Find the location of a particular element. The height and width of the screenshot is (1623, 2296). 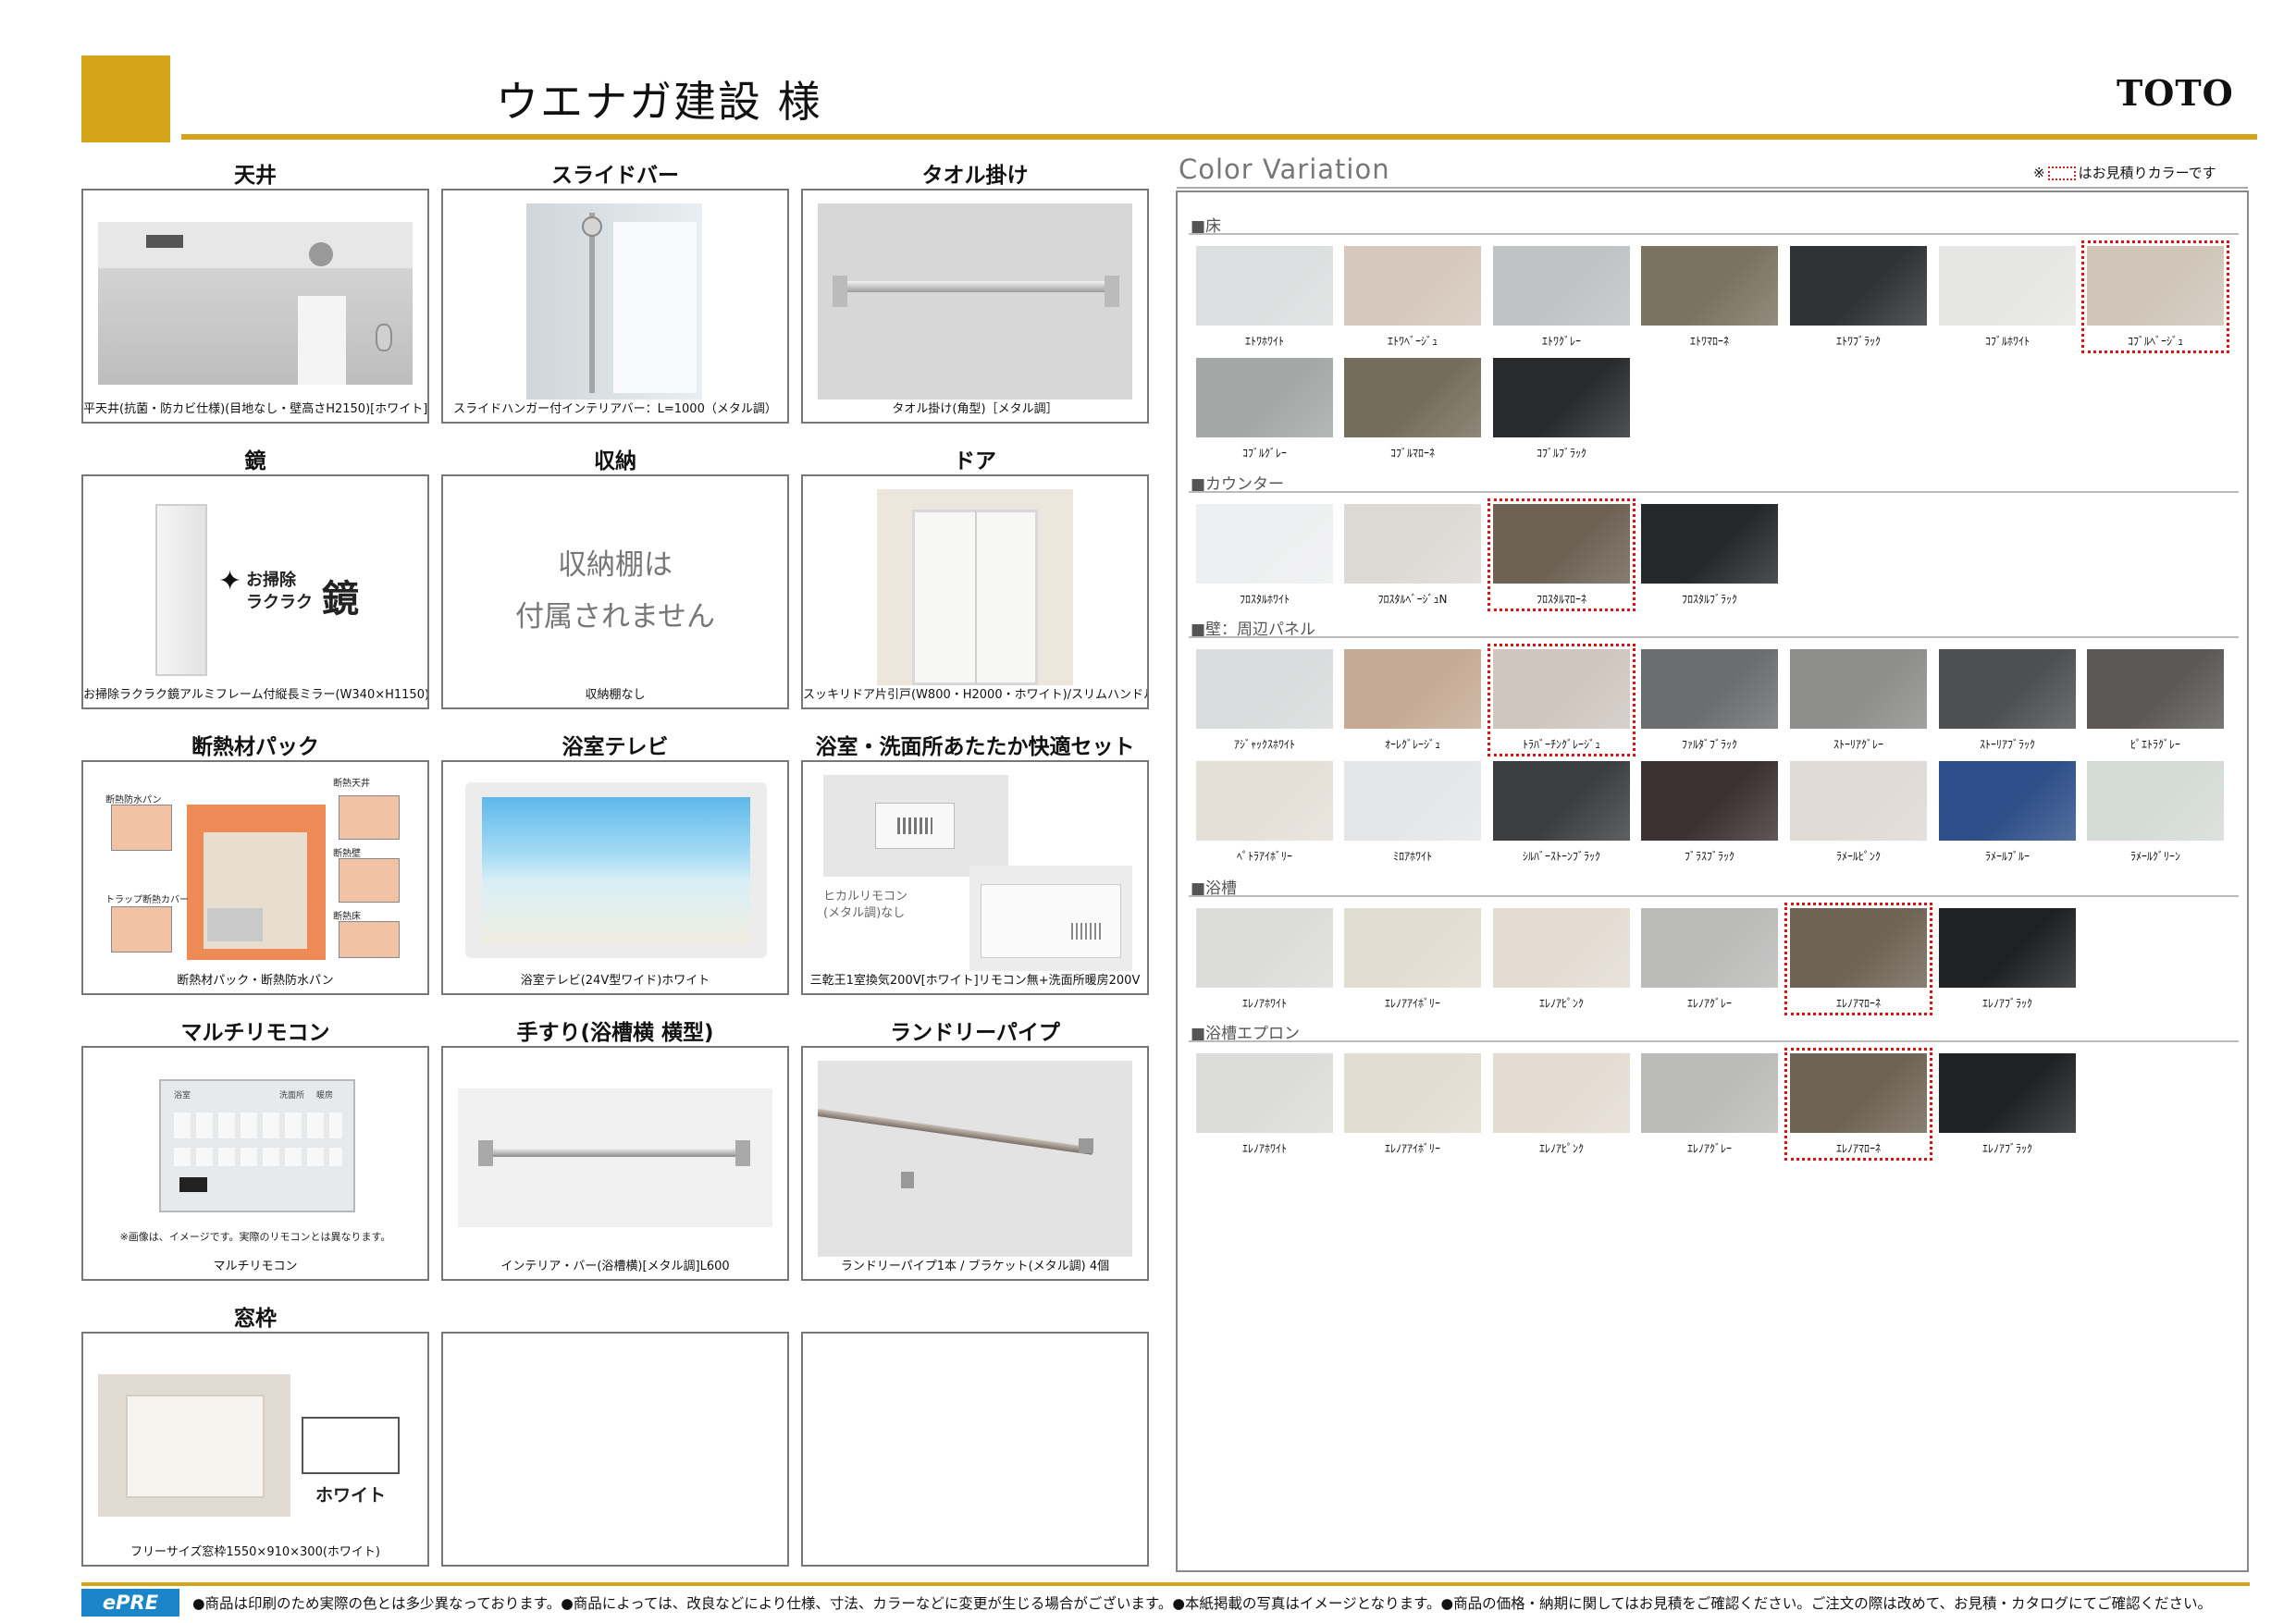

towel-bar is located at coordinates (976, 286).